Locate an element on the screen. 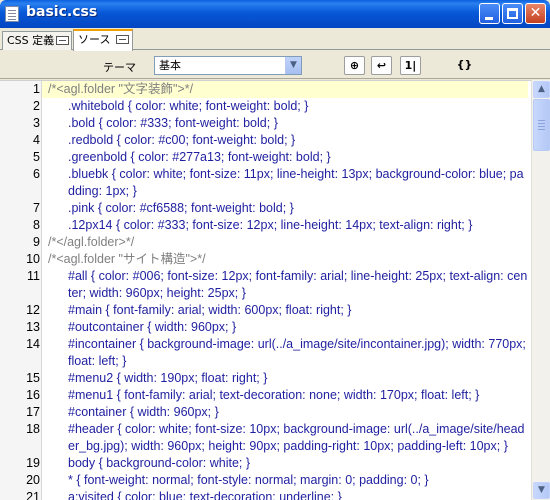  toolbar: テーマ 基本 ▼ ⊕ ↩ 1| {} is located at coordinates (275, 65).